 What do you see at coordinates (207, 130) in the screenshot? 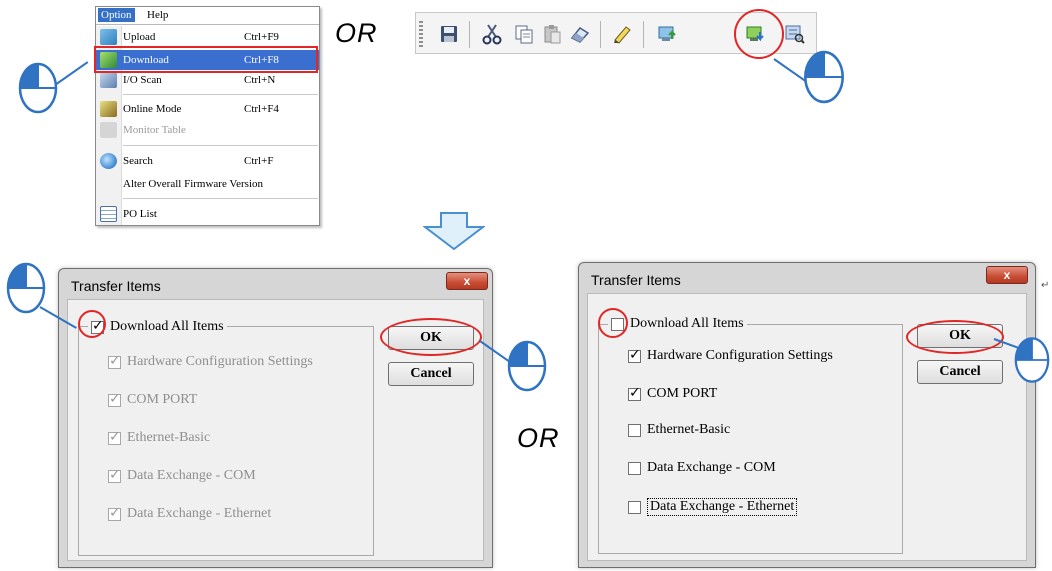
I see `menu-item-monitor-table: Monitor Table` at bounding box center [207, 130].